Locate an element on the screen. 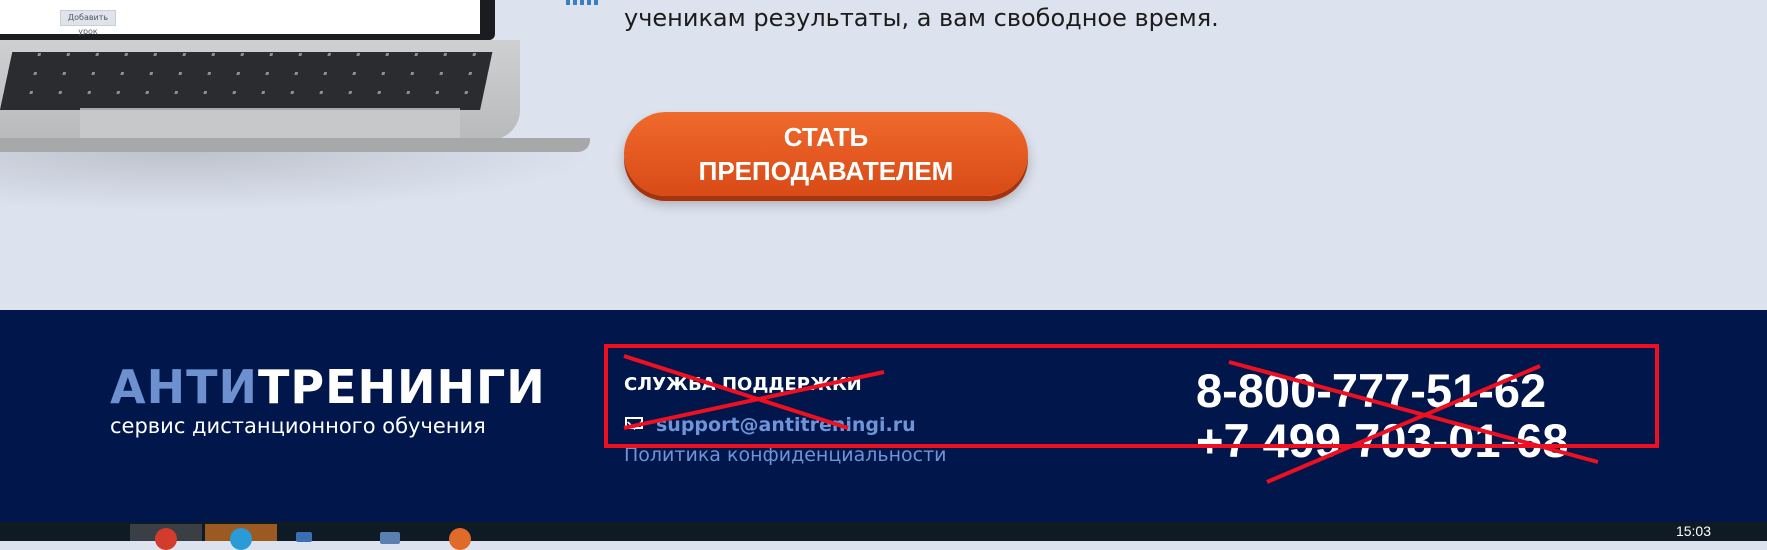 The width and height of the screenshot is (1767, 550). add-lesson-button: Добавить урок is located at coordinates (88, 23).